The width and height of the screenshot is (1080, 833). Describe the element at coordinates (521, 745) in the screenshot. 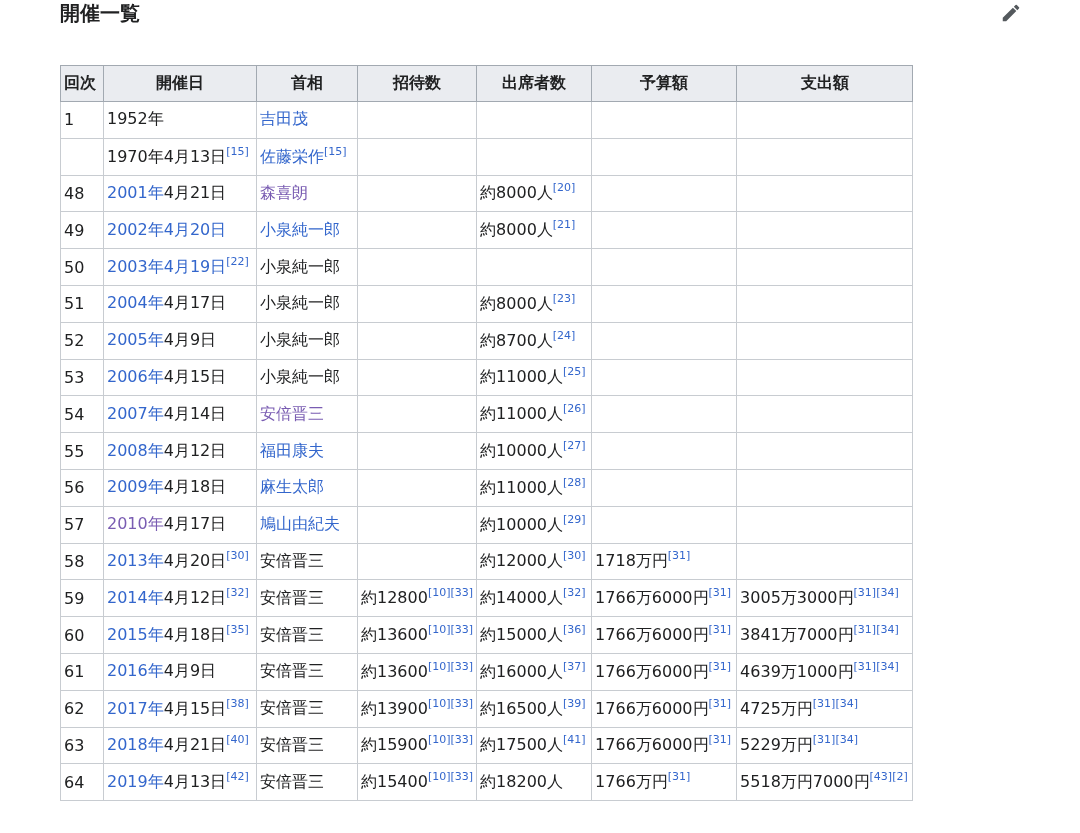

I see `cell-text: 約17500人` at that location.